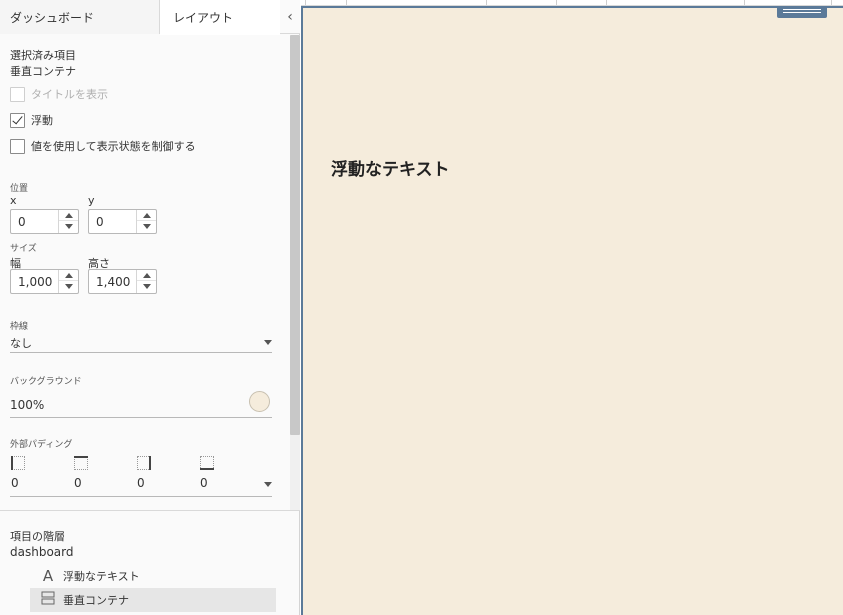  I want to click on x-decrement-button, so click(68, 226).